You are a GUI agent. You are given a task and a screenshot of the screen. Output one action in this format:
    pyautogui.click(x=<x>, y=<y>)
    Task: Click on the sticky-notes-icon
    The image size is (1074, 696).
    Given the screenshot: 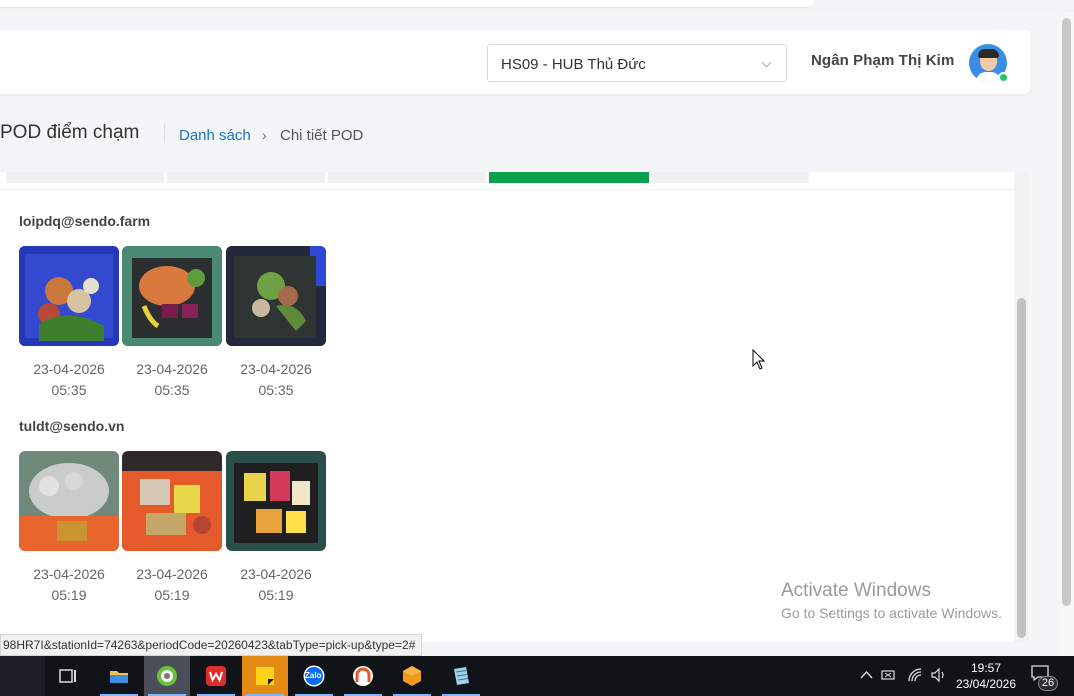 What is the action you would take?
    pyautogui.click(x=265, y=676)
    